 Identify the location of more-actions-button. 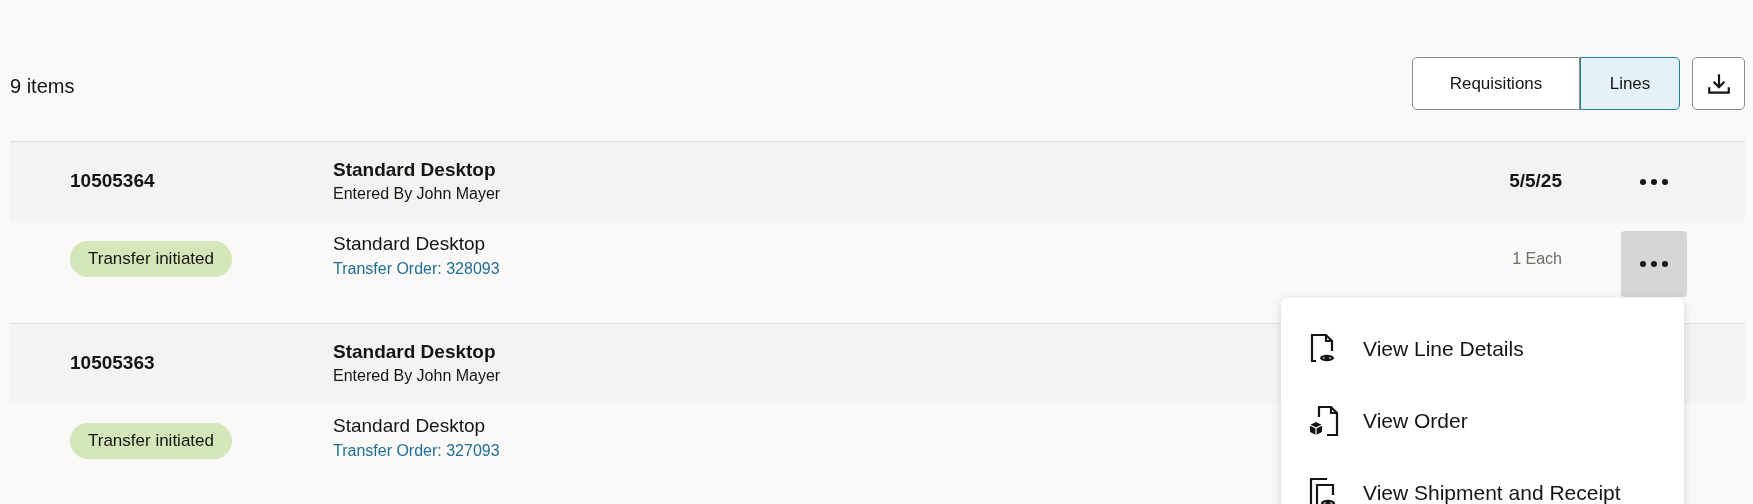
(1653, 264).